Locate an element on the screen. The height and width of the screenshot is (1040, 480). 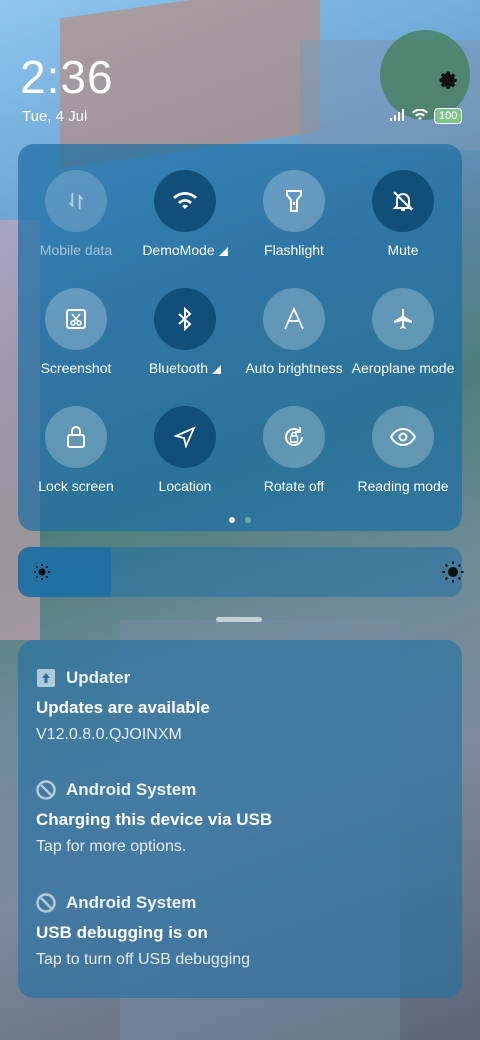
wallpaper-house is located at coordinates (390, 95).